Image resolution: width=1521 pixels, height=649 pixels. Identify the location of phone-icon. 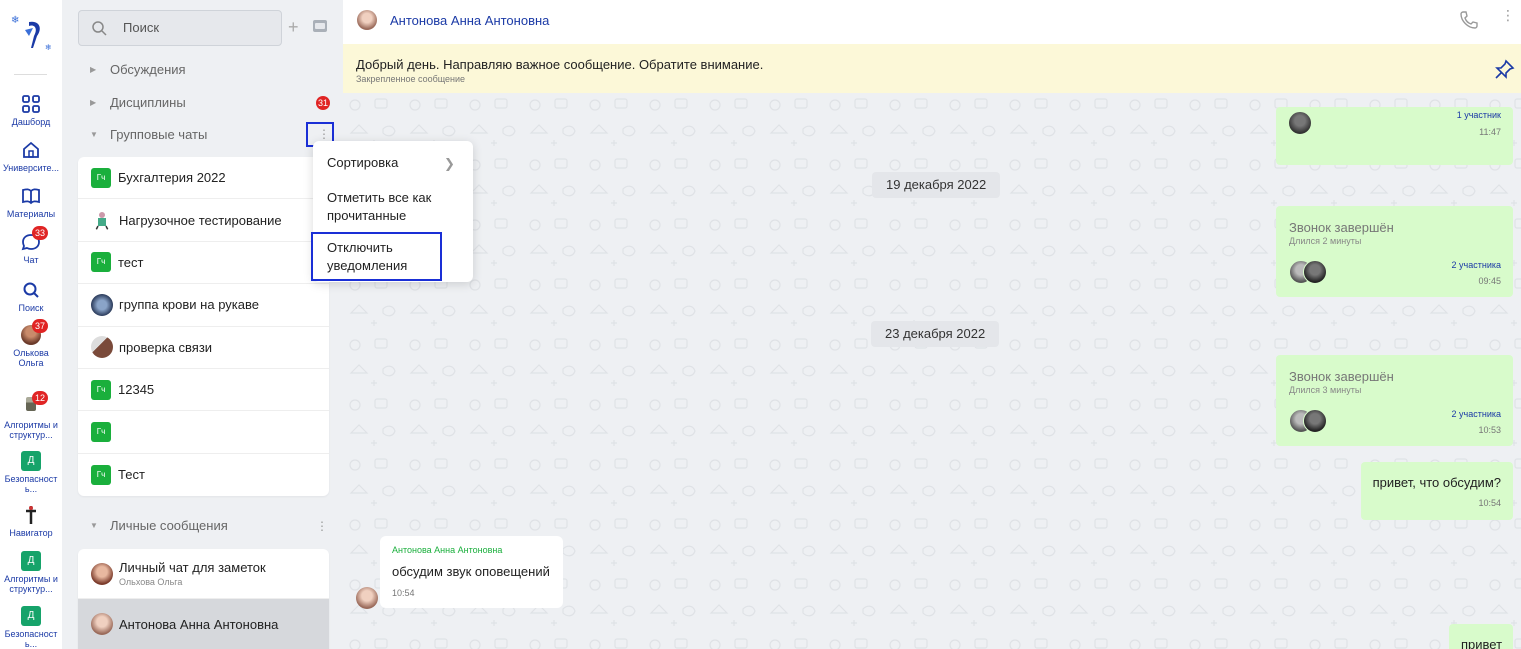
(1469, 20).